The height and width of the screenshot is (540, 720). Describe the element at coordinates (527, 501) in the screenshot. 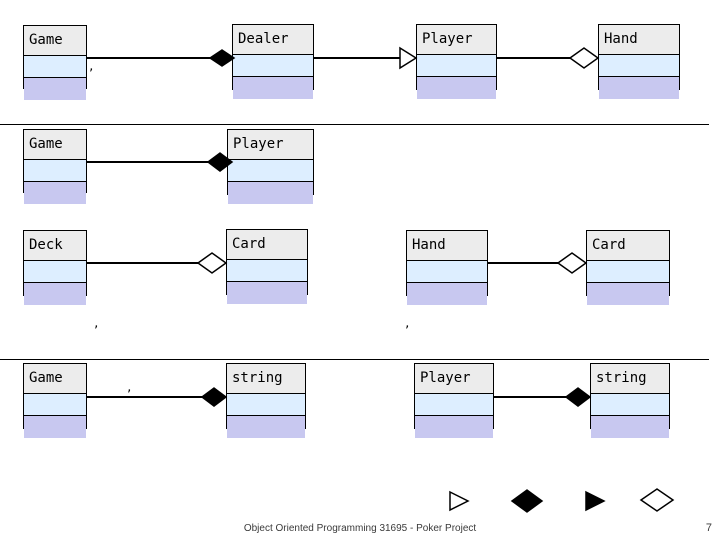

I see `legend-filled-diamond-icon` at that location.